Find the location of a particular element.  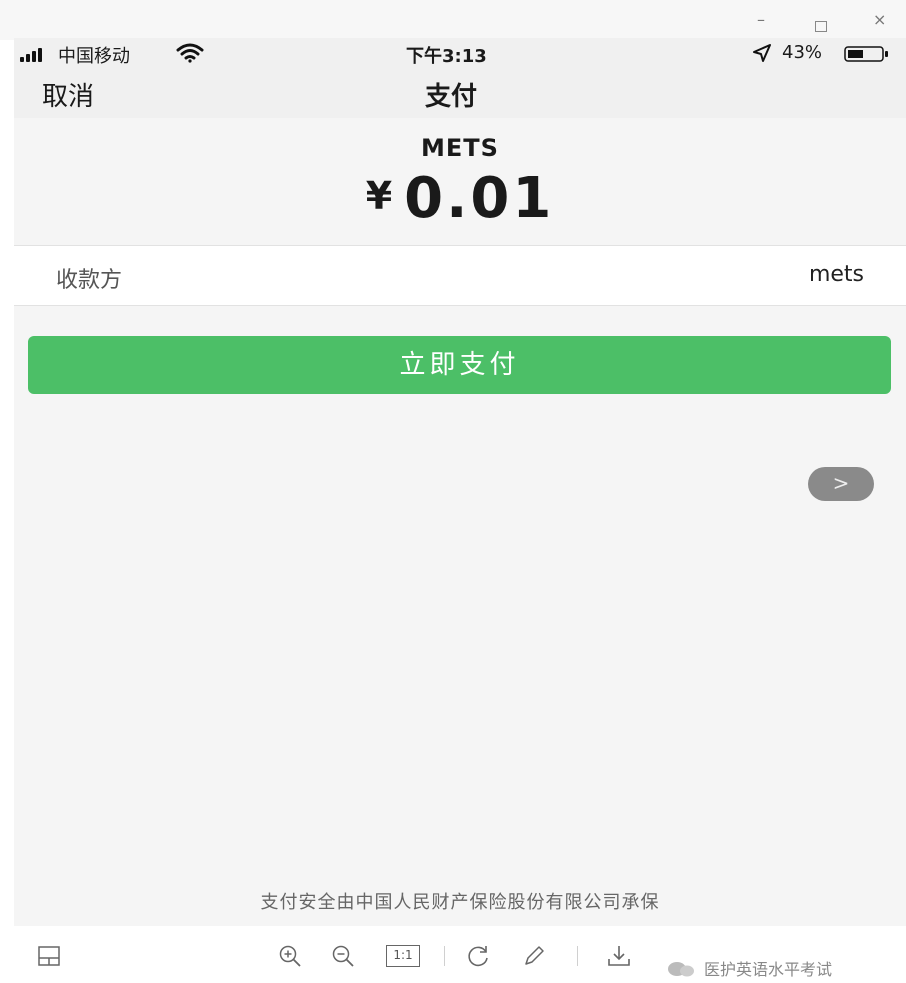

actual-size-icon: 1:1 is located at coordinates (403, 956).